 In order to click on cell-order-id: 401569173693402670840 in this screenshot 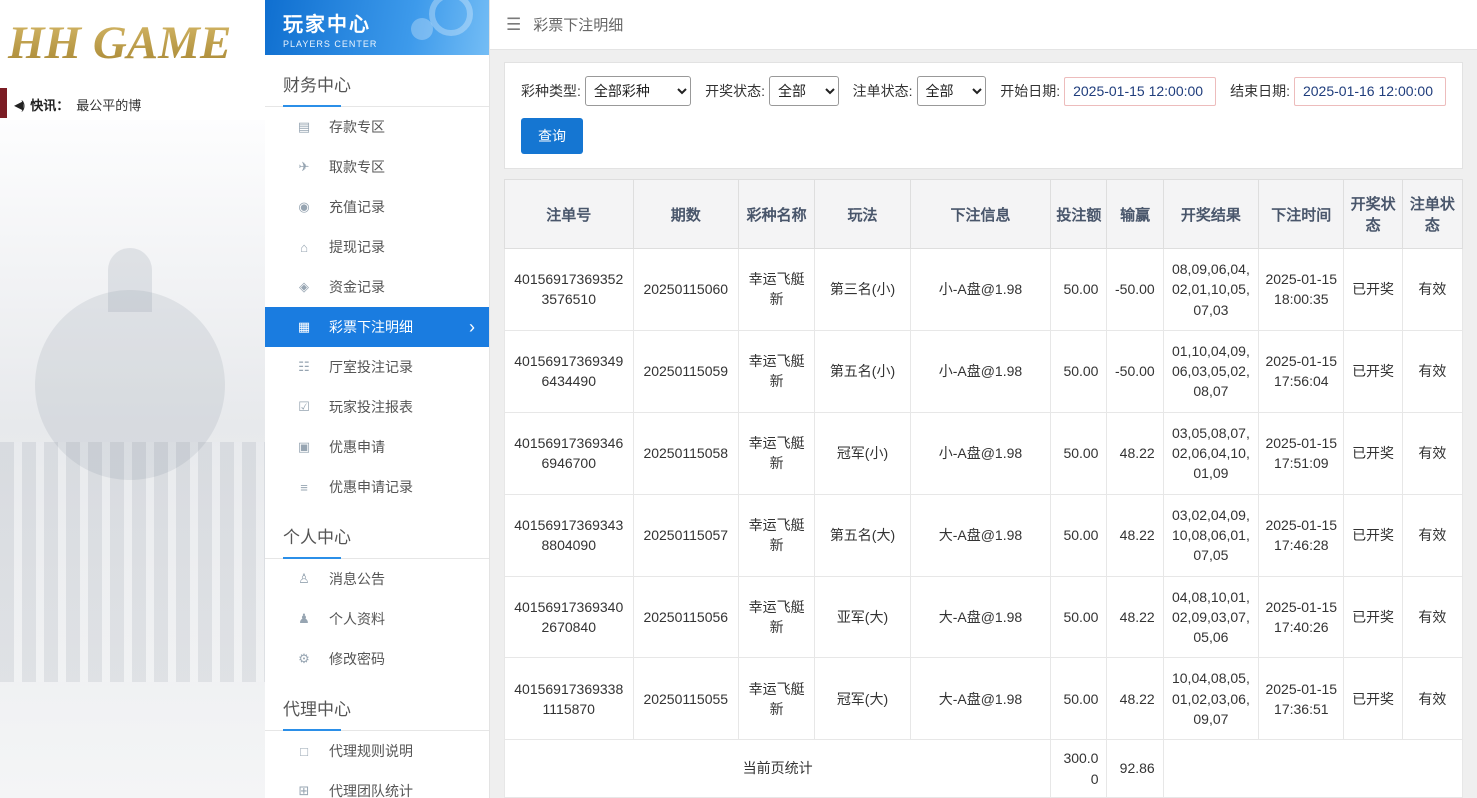, I will do `click(569, 617)`.